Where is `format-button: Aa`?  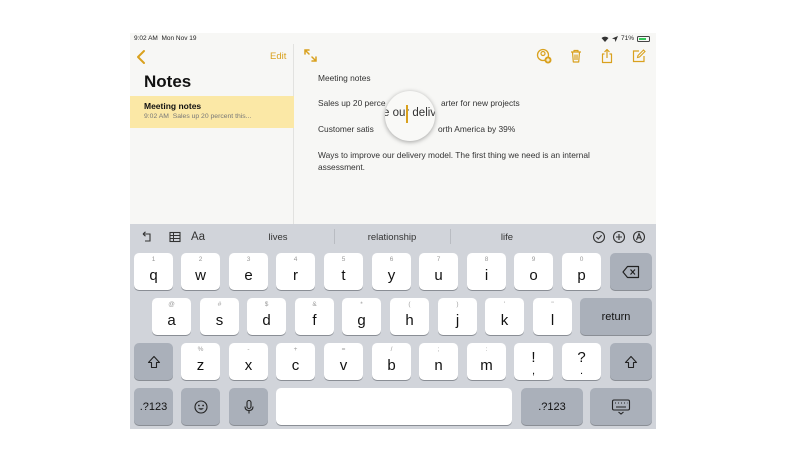 format-button: Aa is located at coordinates (198, 237).